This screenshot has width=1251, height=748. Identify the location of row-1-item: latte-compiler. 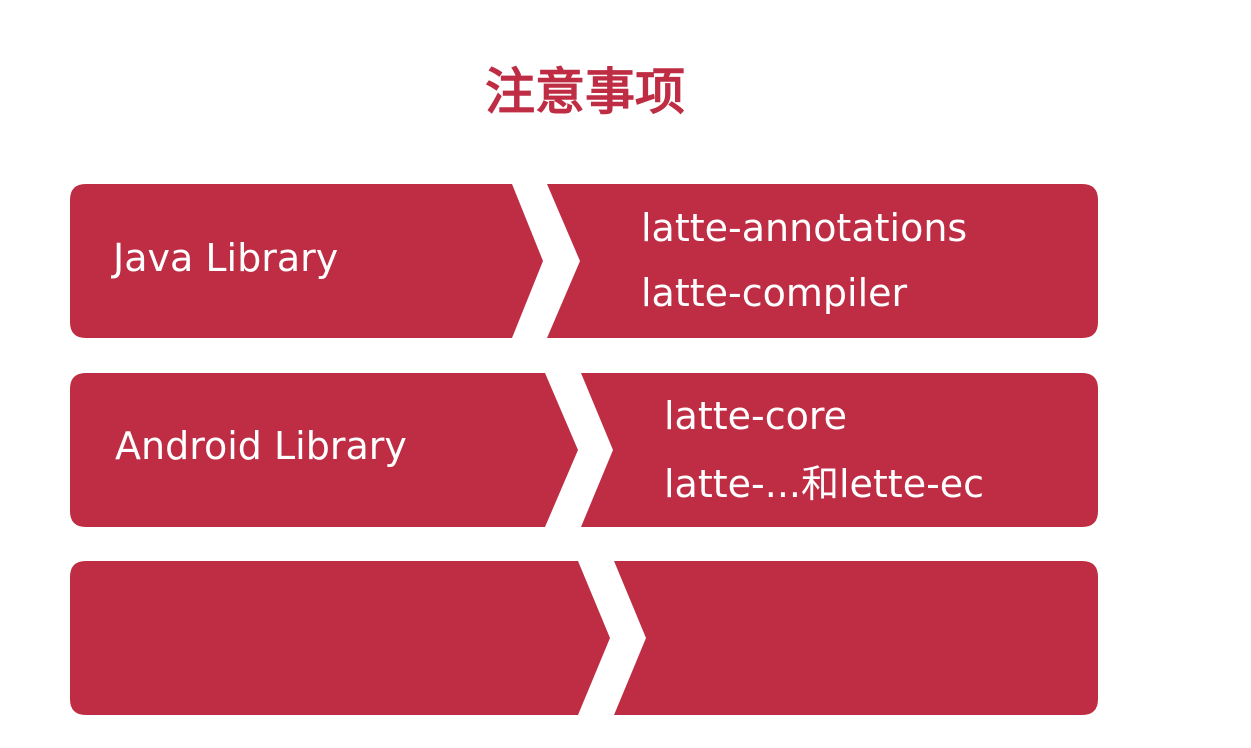
(774, 293).